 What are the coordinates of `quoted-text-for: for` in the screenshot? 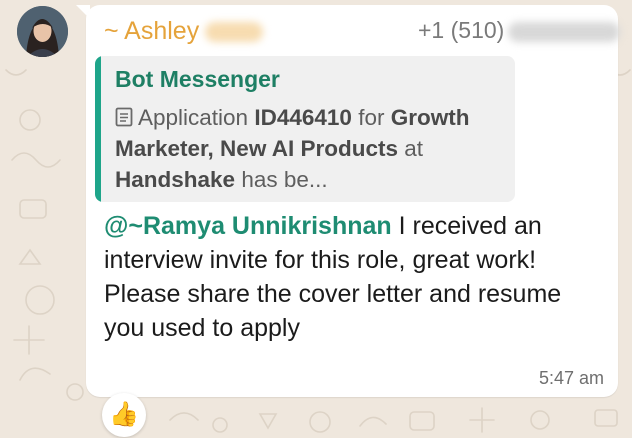 It's located at (371, 117).